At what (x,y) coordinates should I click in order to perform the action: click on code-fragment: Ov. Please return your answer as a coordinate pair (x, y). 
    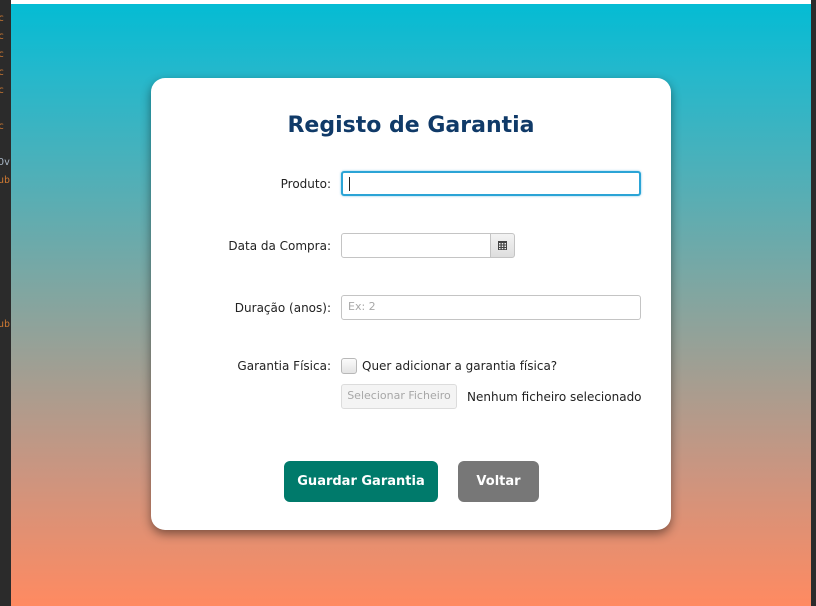
    Looking at the image, I should click on (5, 162).